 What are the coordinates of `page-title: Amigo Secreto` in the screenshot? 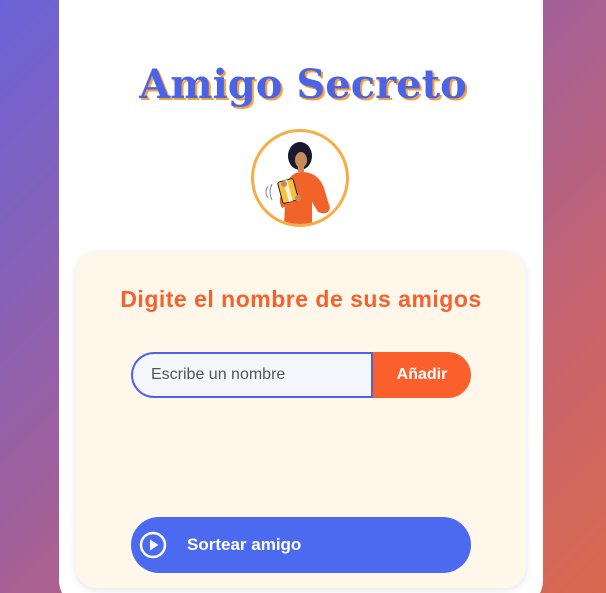 It's located at (303, 84).